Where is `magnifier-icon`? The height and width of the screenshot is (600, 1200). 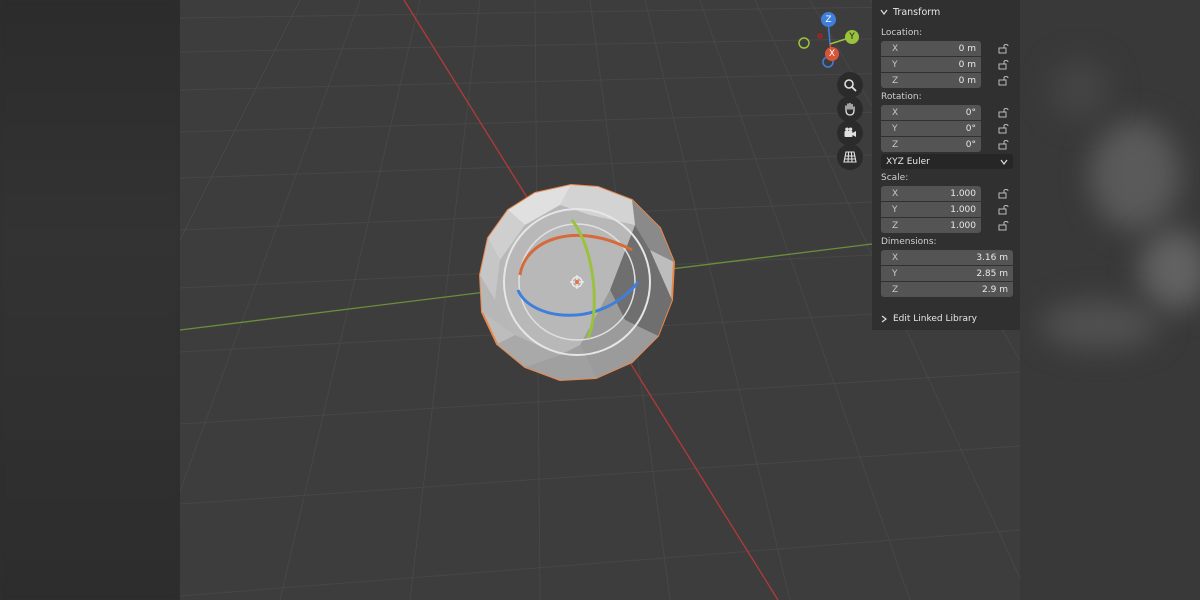 magnifier-icon is located at coordinates (850, 85).